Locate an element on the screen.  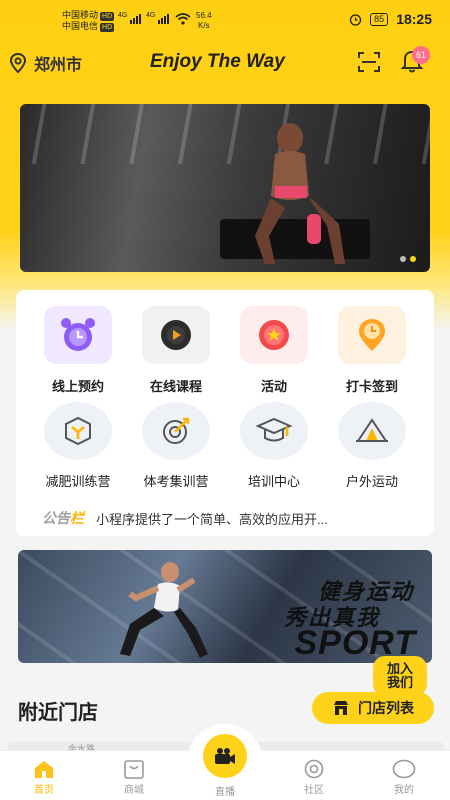
location-pin-icon is located at coordinates (18, 63).